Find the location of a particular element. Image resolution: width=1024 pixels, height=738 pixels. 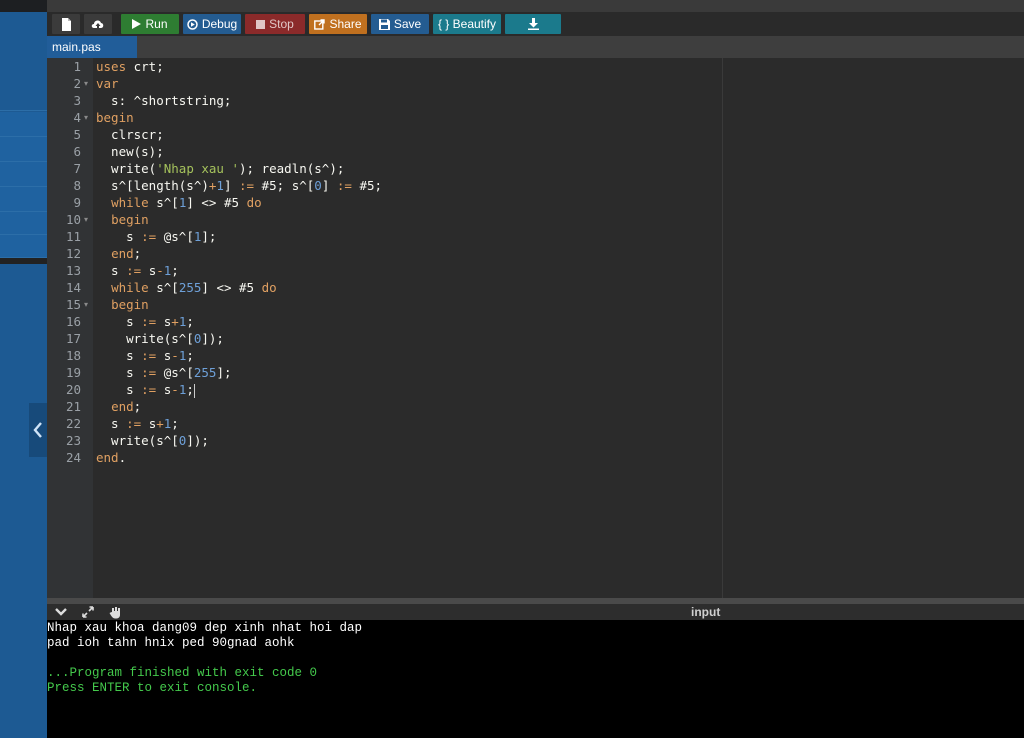

print-margin is located at coordinates (722, 328).